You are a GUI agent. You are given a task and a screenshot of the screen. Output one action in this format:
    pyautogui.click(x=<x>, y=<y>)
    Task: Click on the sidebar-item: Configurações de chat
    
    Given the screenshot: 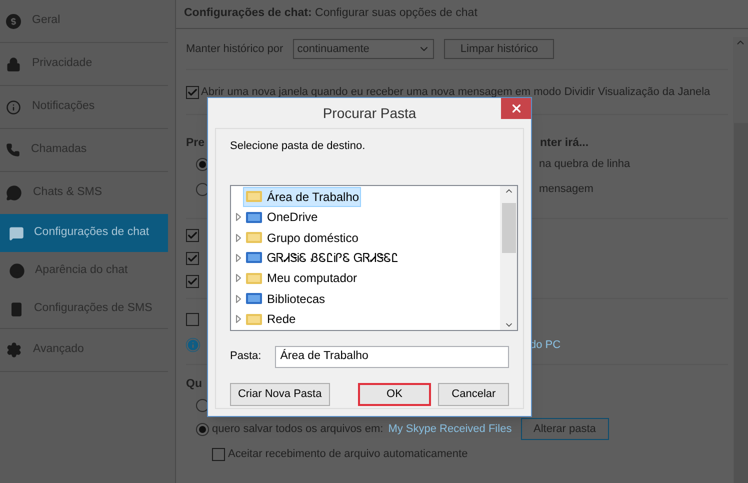 What is the action you would take?
    pyautogui.click(x=84, y=233)
    